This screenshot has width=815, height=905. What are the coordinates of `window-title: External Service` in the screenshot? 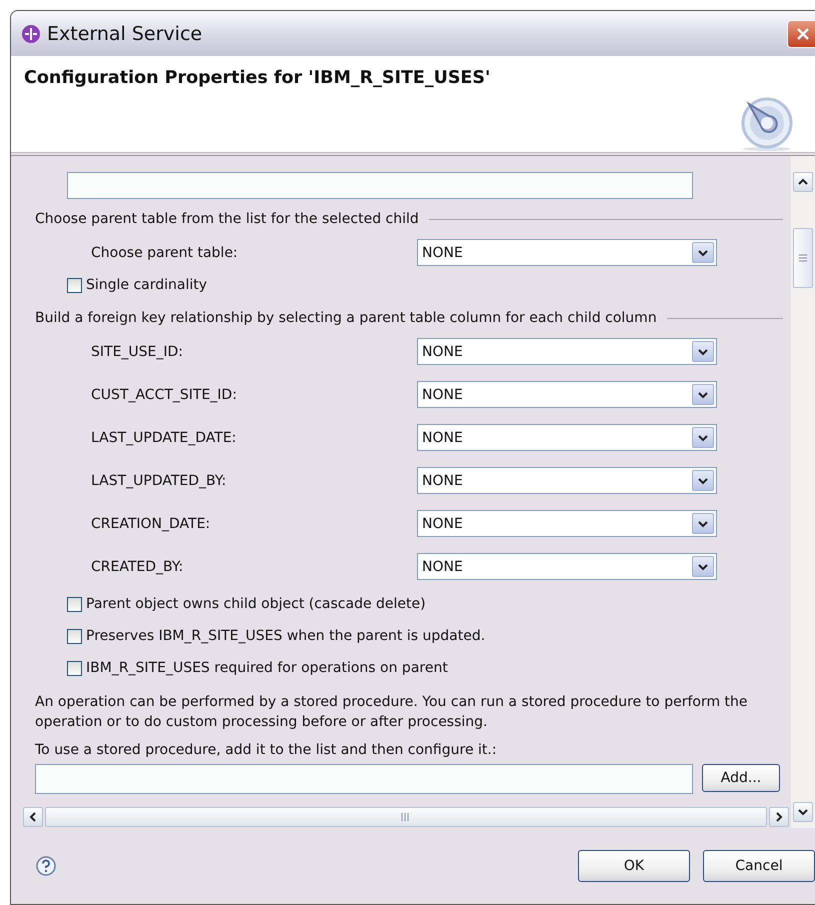 It's located at (124, 33).